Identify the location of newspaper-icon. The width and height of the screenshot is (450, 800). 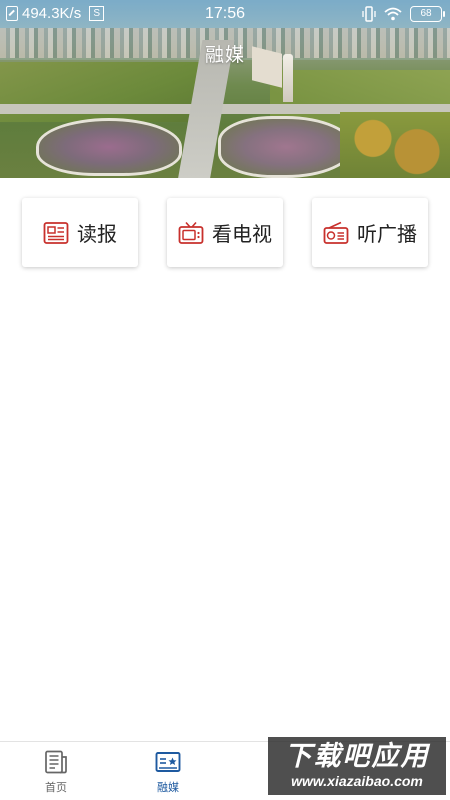
(56, 232).